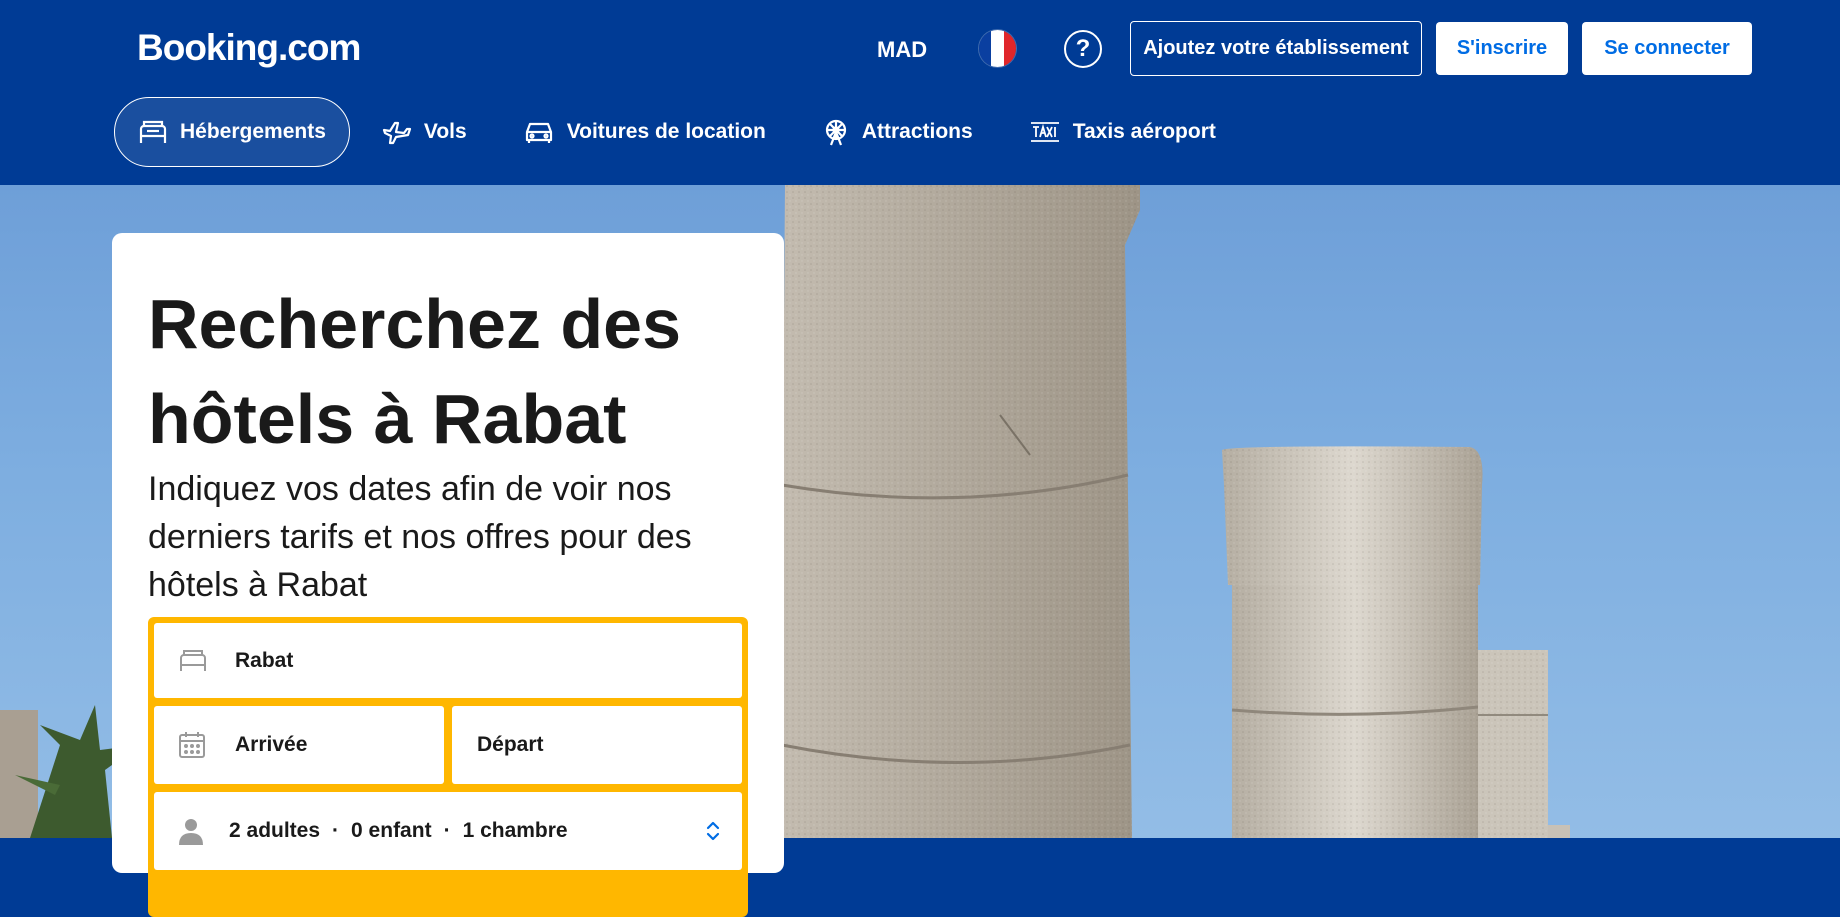  What do you see at coordinates (1502, 48) in the screenshot?
I see `register-button: S'inscrire` at bounding box center [1502, 48].